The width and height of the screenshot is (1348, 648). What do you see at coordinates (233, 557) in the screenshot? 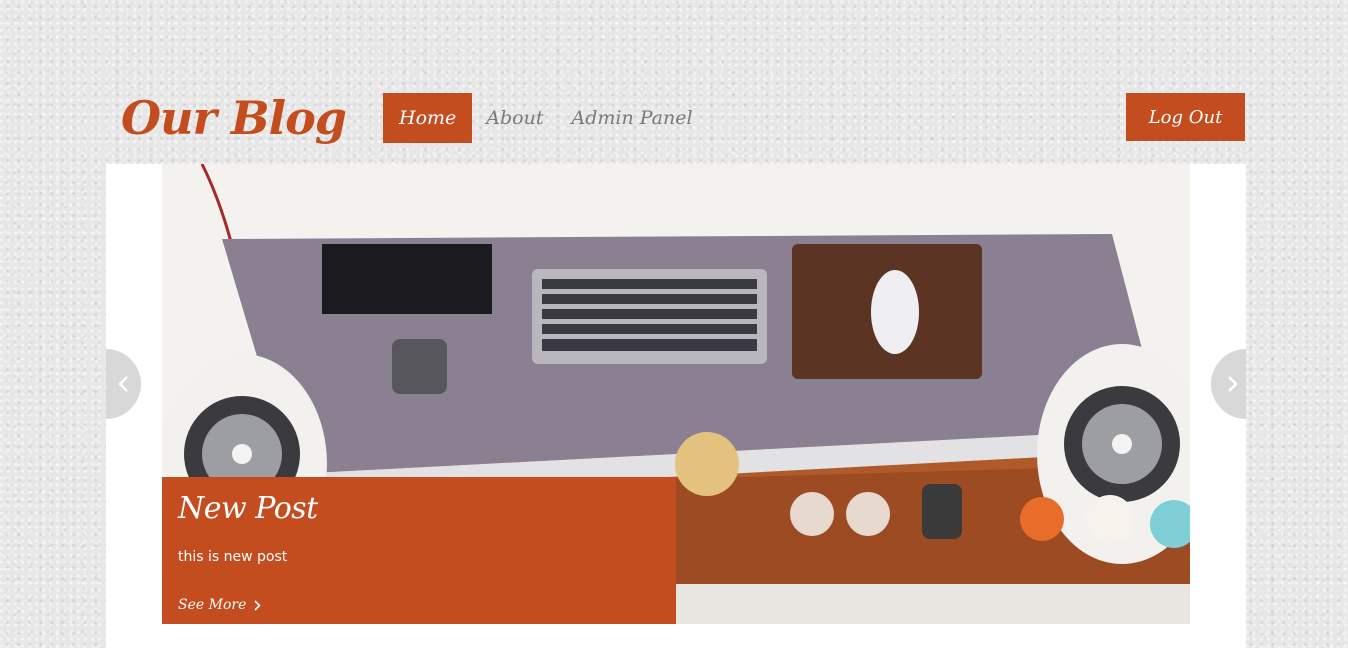
I see `post-excerpt: this is new post` at bounding box center [233, 557].